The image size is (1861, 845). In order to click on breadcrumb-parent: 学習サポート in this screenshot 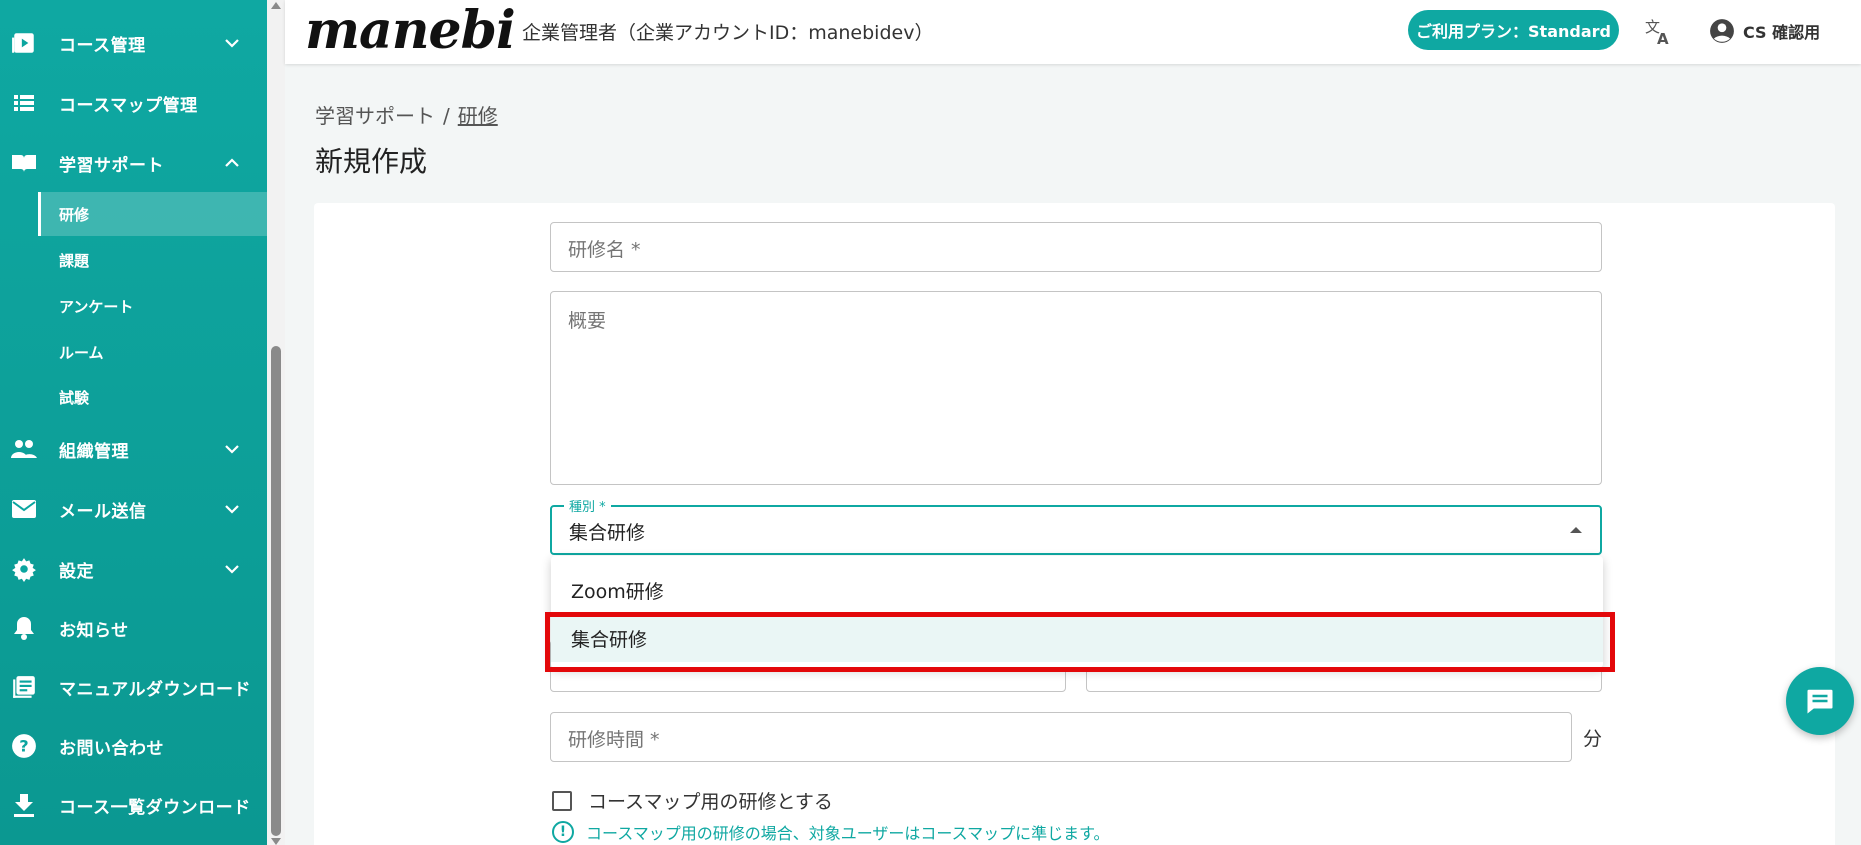, I will do `click(375, 116)`.